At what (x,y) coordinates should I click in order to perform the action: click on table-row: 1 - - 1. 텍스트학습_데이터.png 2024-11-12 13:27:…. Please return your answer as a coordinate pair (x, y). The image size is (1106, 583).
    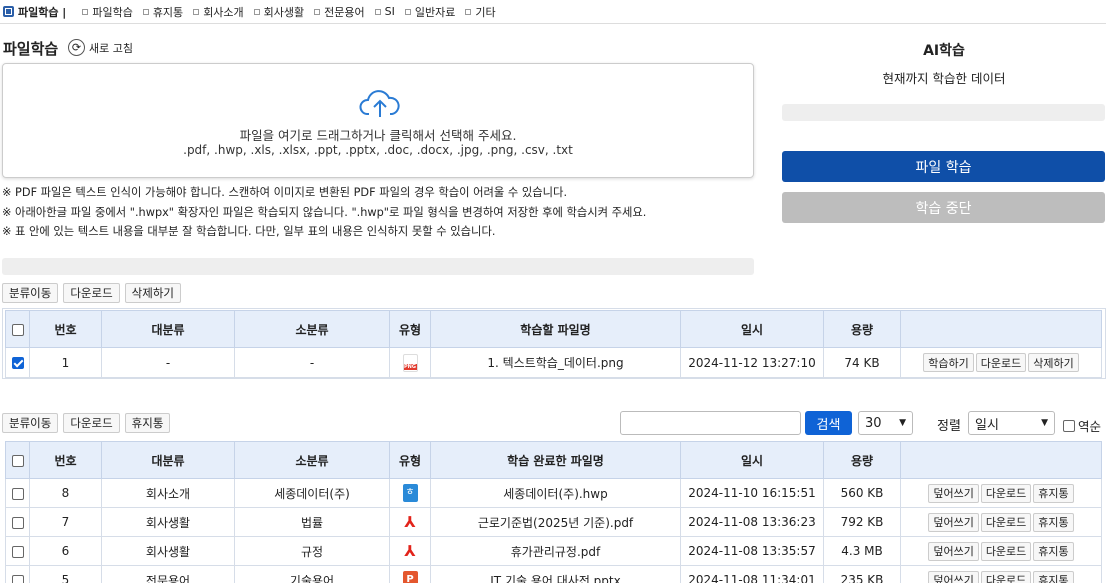
    Looking at the image, I should click on (553, 362).